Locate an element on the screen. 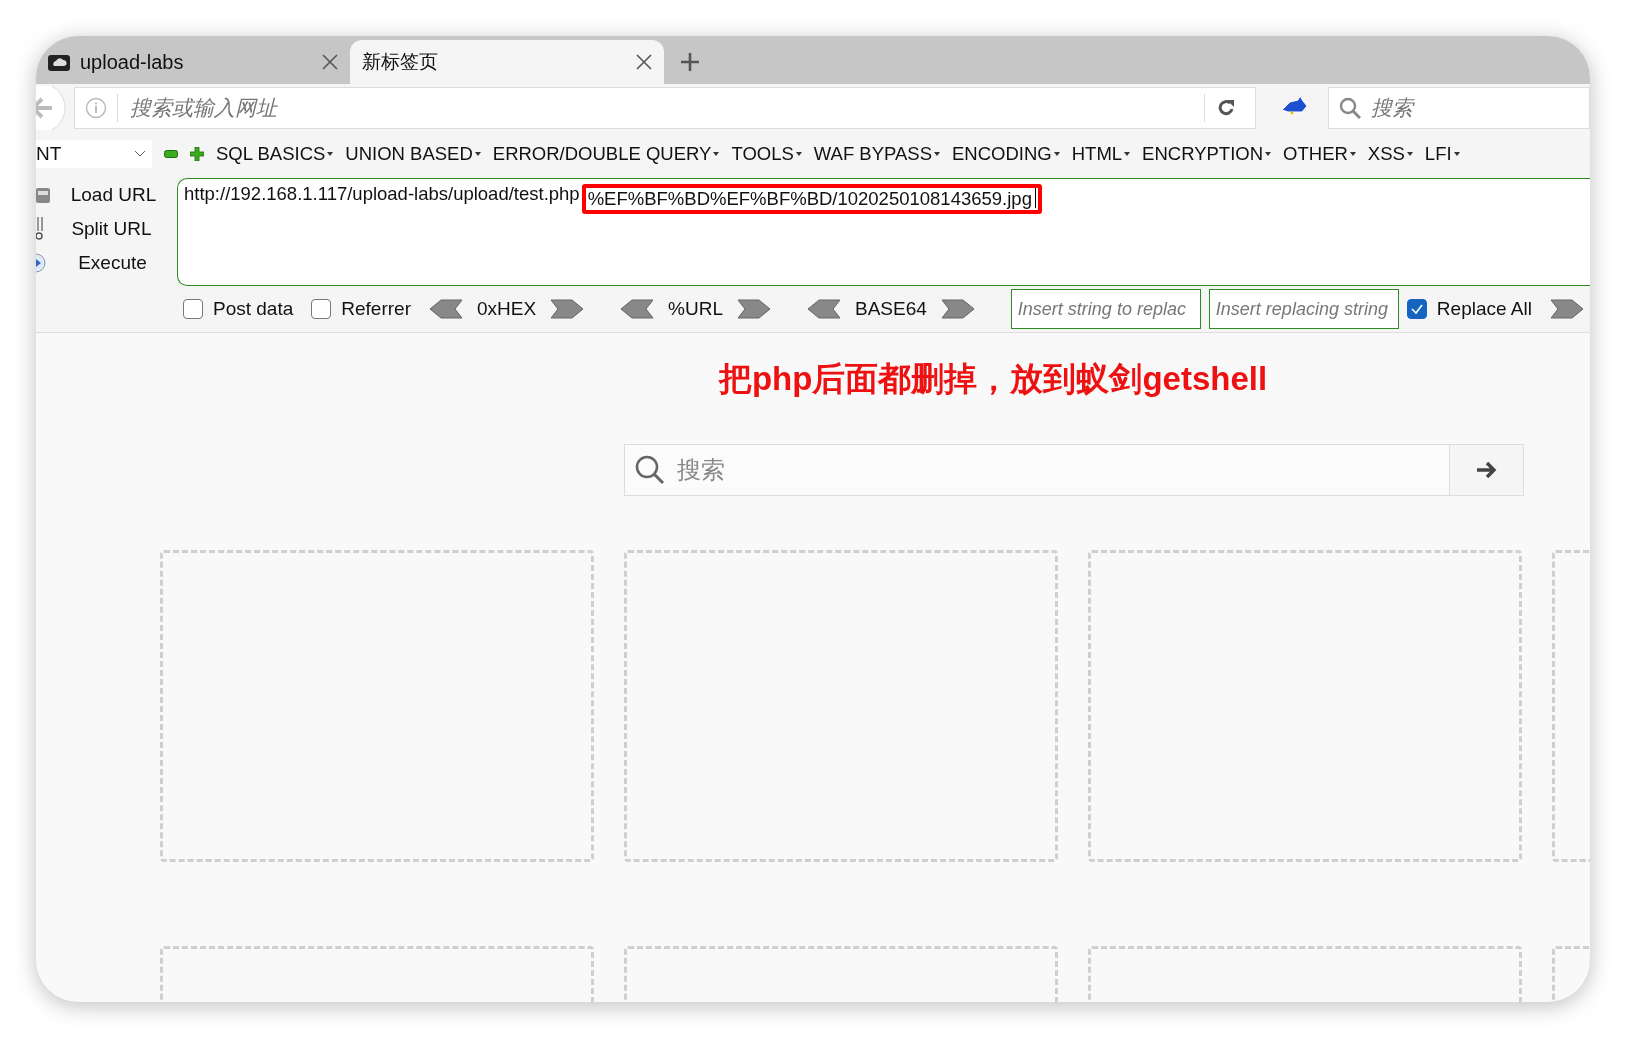 This screenshot has height=1038, width=1626. url-text: http://192.168.1.117/upload-labs/upload/test.php is located at coordinates (382, 193).